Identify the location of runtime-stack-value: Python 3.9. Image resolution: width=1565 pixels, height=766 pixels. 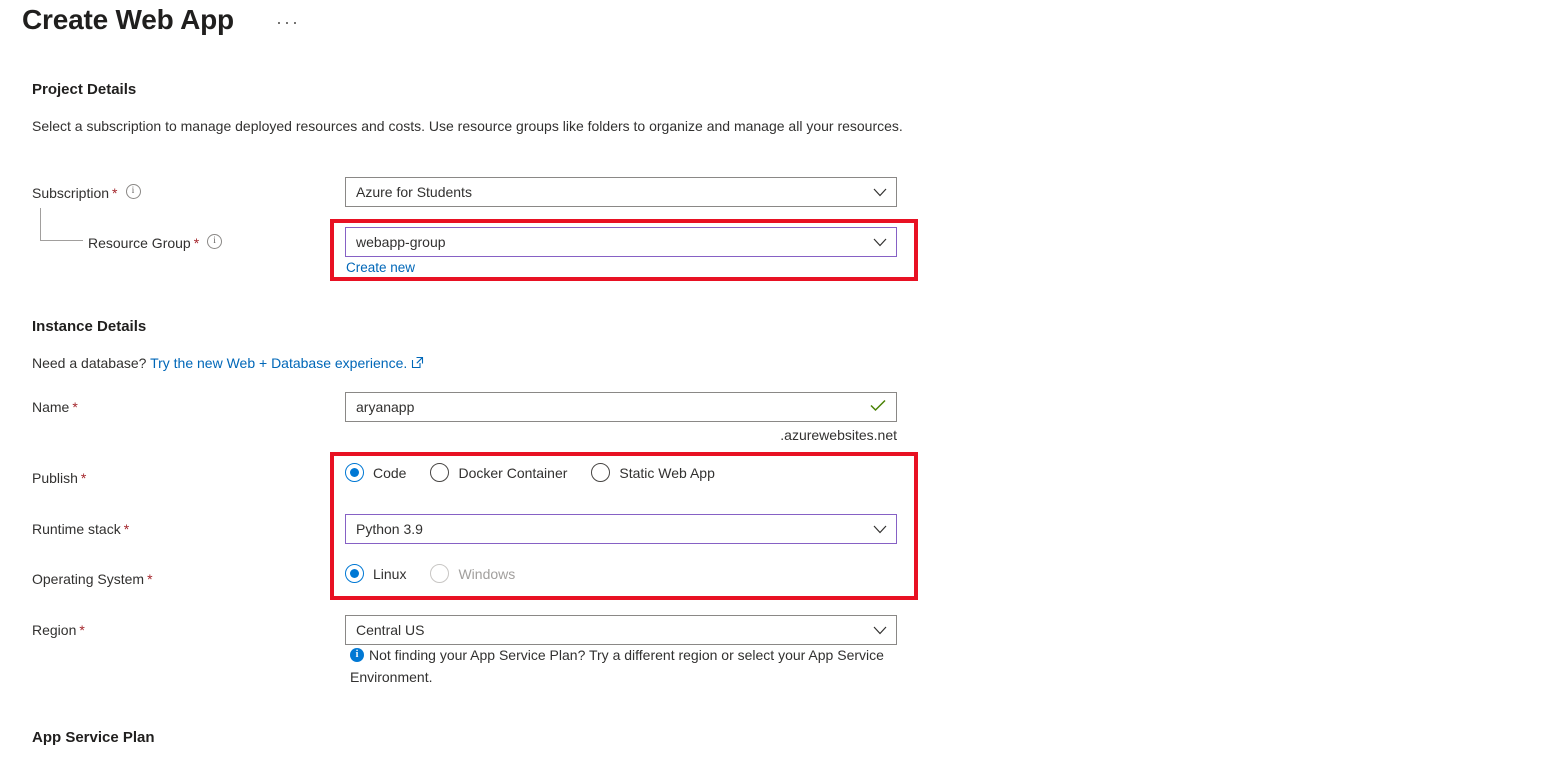
(389, 529).